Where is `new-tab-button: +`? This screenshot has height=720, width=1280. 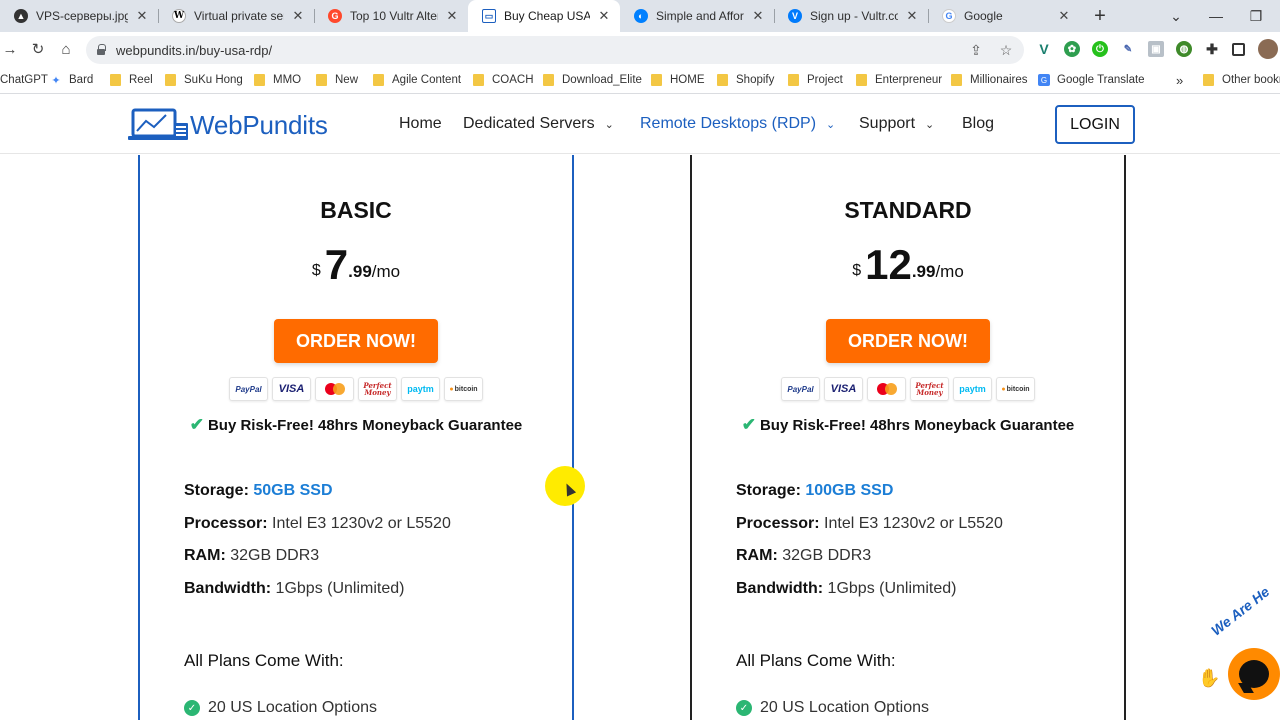 new-tab-button: + is located at coordinates (1100, 16).